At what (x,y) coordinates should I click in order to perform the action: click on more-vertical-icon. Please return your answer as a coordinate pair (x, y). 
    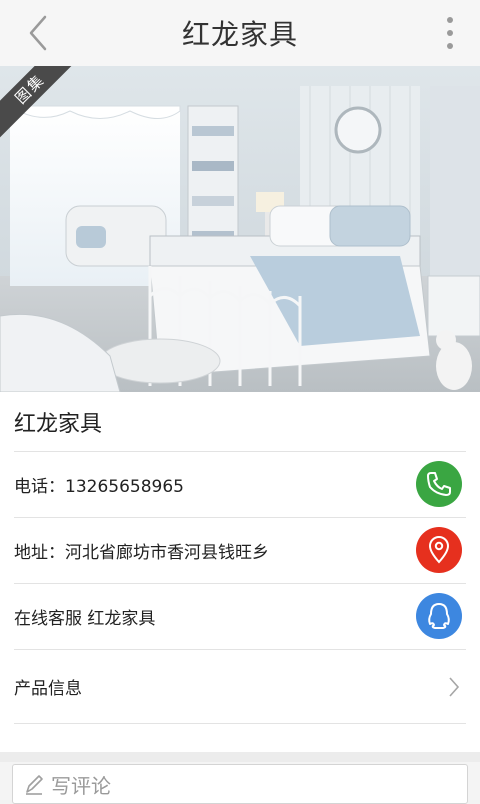
    Looking at the image, I should click on (450, 33).